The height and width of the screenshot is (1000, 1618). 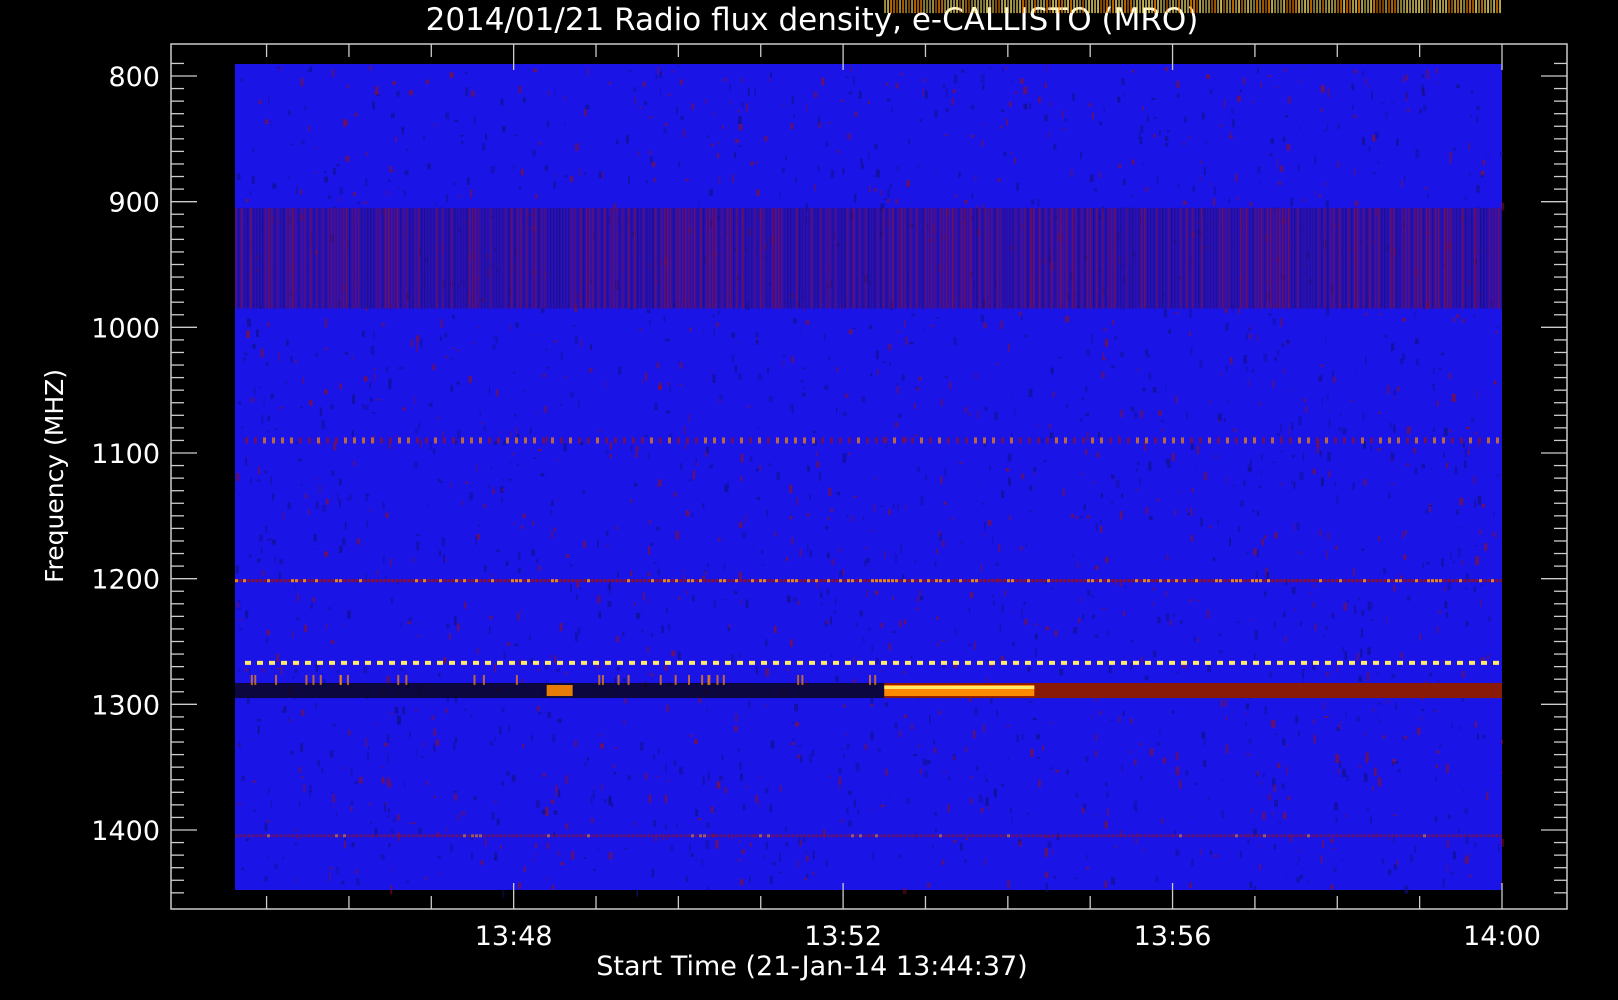 What do you see at coordinates (251, 679) in the screenshot?
I see `dark-band-spike` at bounding box center [251, 679].